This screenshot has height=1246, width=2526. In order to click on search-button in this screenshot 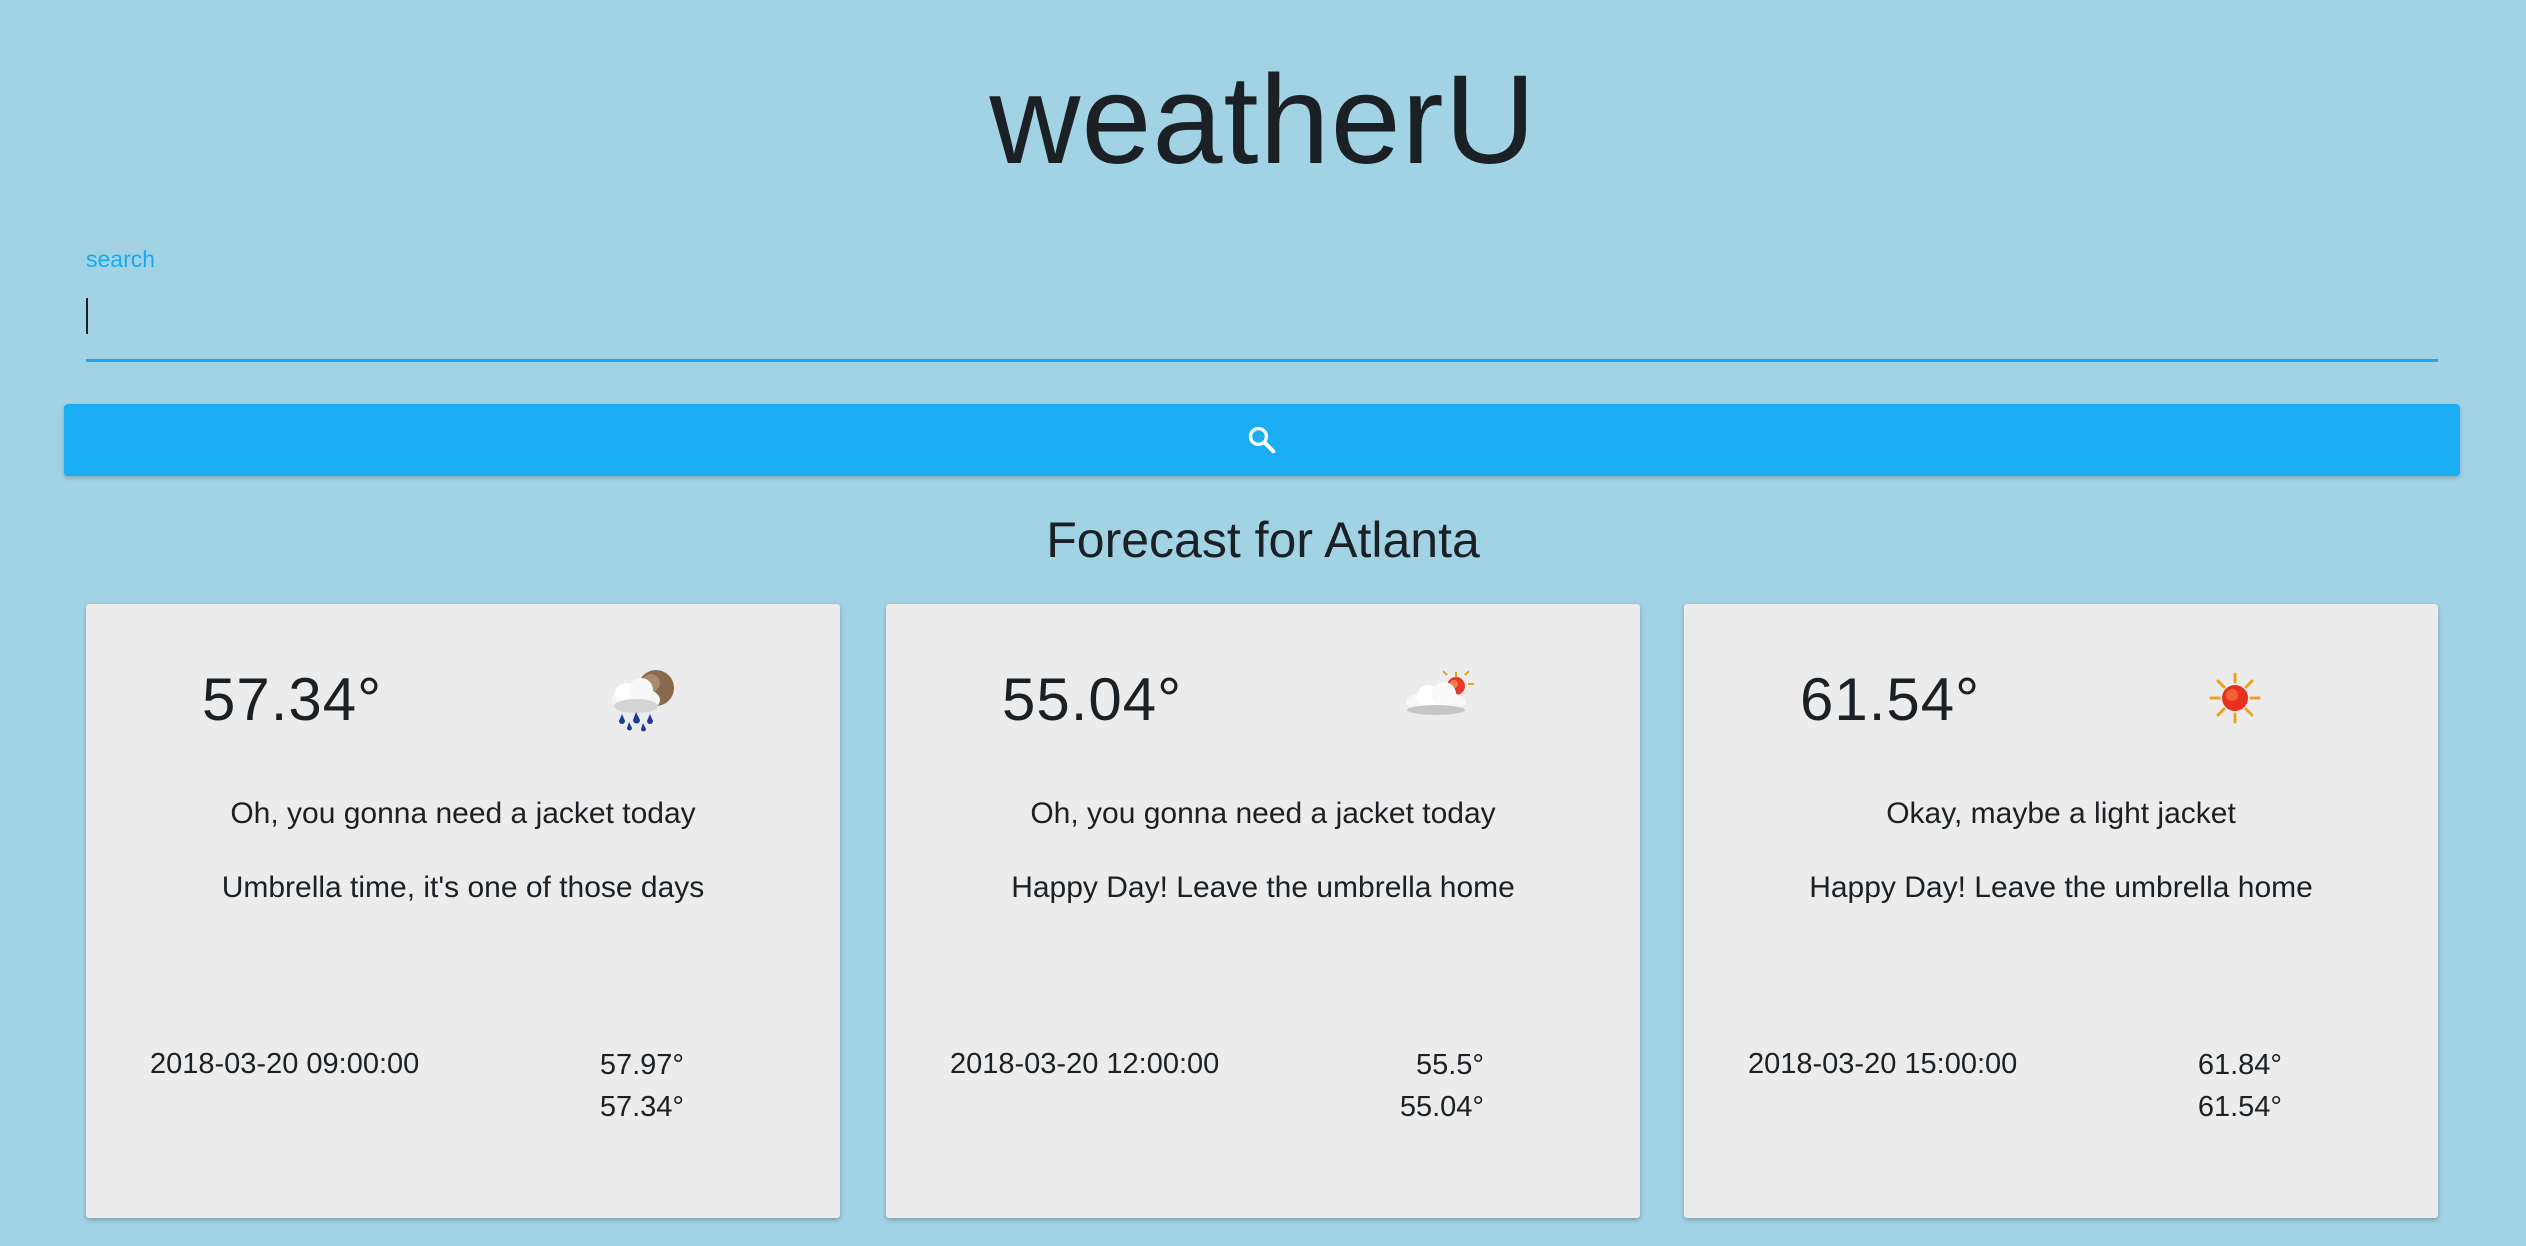, I will do `click(1262, 440)`.